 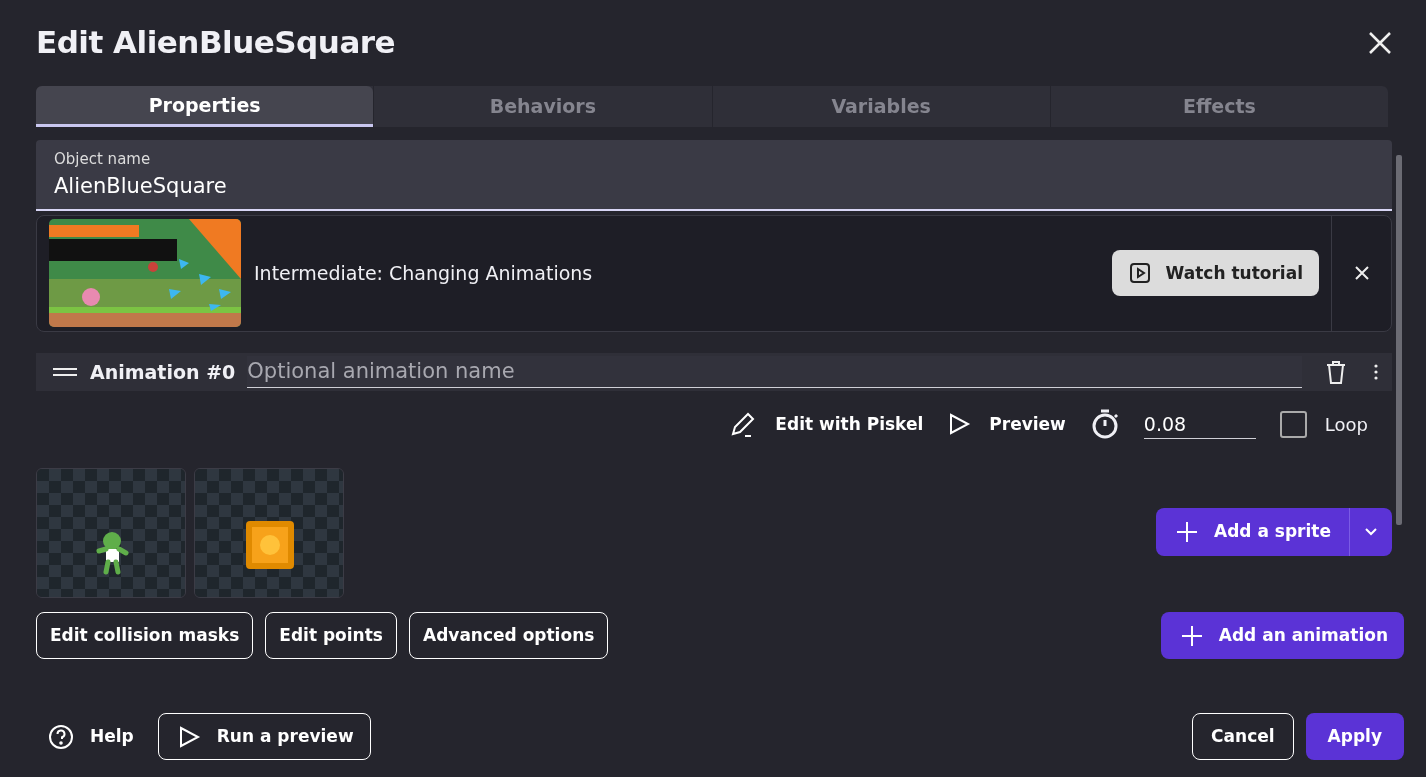 What do you see at coordinates (163, 372) in the screenshot?
I see `animation-label: Animation #0` at bounding box center [163, 372].